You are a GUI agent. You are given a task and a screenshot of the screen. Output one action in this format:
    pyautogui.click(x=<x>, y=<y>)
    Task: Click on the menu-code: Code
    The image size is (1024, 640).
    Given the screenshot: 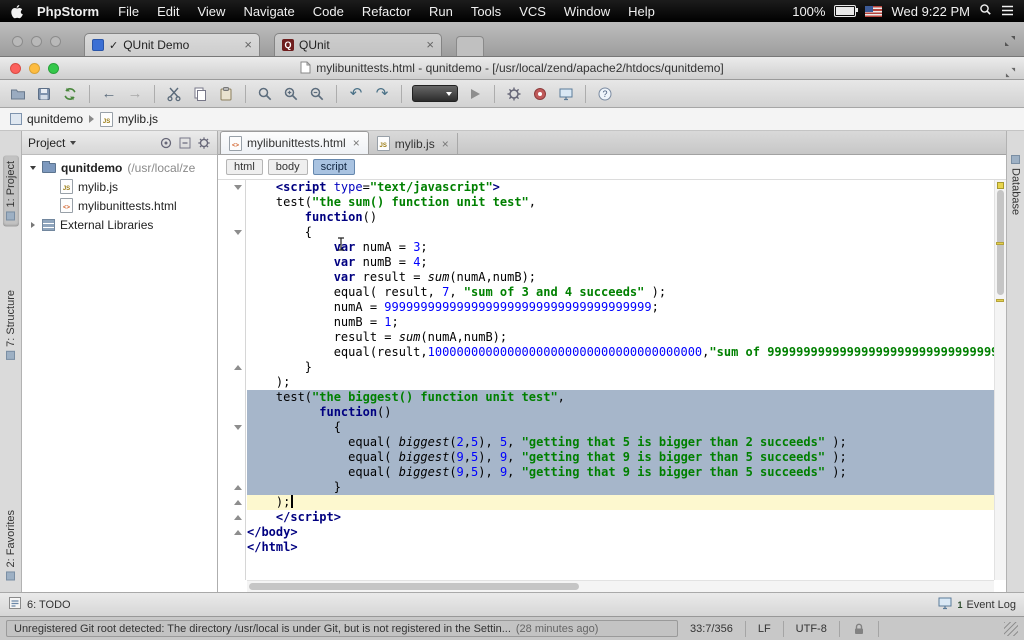 What is the action you would take?
    pyautogui.click(x=328, y=11)
    